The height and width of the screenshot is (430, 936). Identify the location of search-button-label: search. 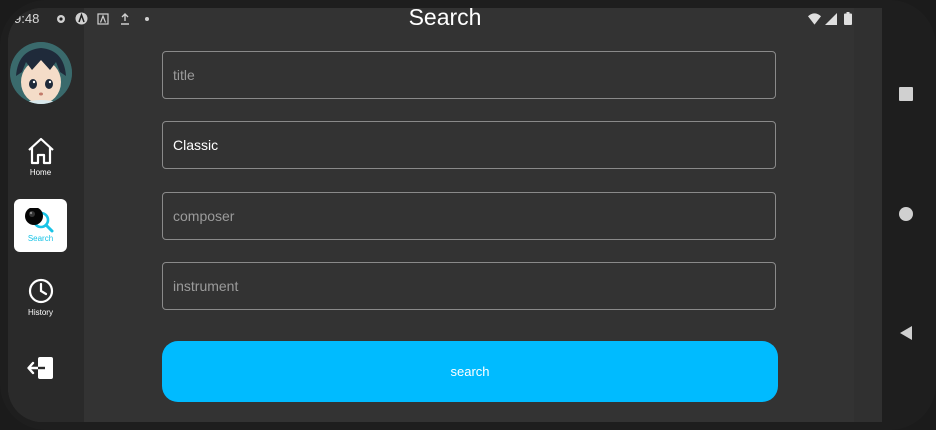
(470, 371).